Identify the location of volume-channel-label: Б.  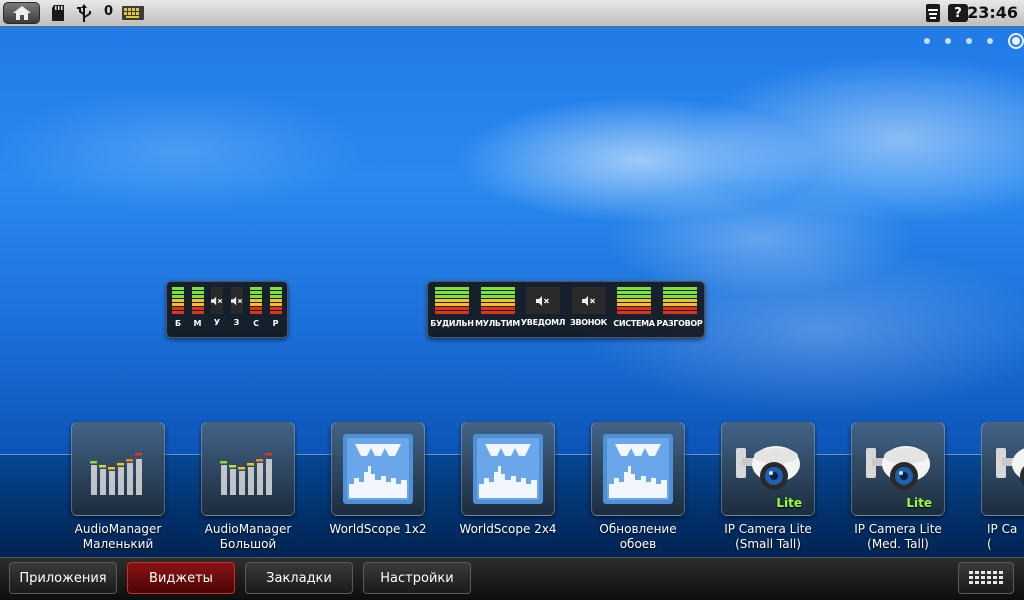
(178, 323).